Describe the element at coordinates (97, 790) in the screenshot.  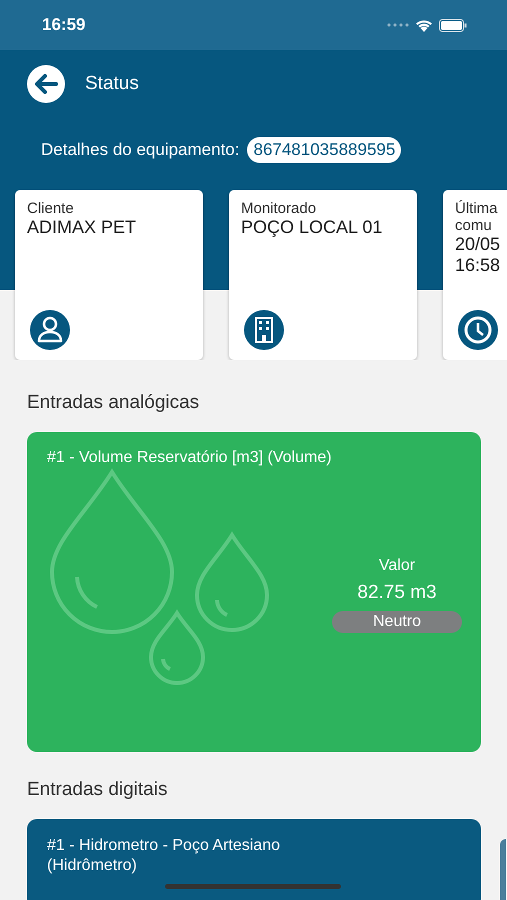
I see `section-title: Entradas digitais` at that location.